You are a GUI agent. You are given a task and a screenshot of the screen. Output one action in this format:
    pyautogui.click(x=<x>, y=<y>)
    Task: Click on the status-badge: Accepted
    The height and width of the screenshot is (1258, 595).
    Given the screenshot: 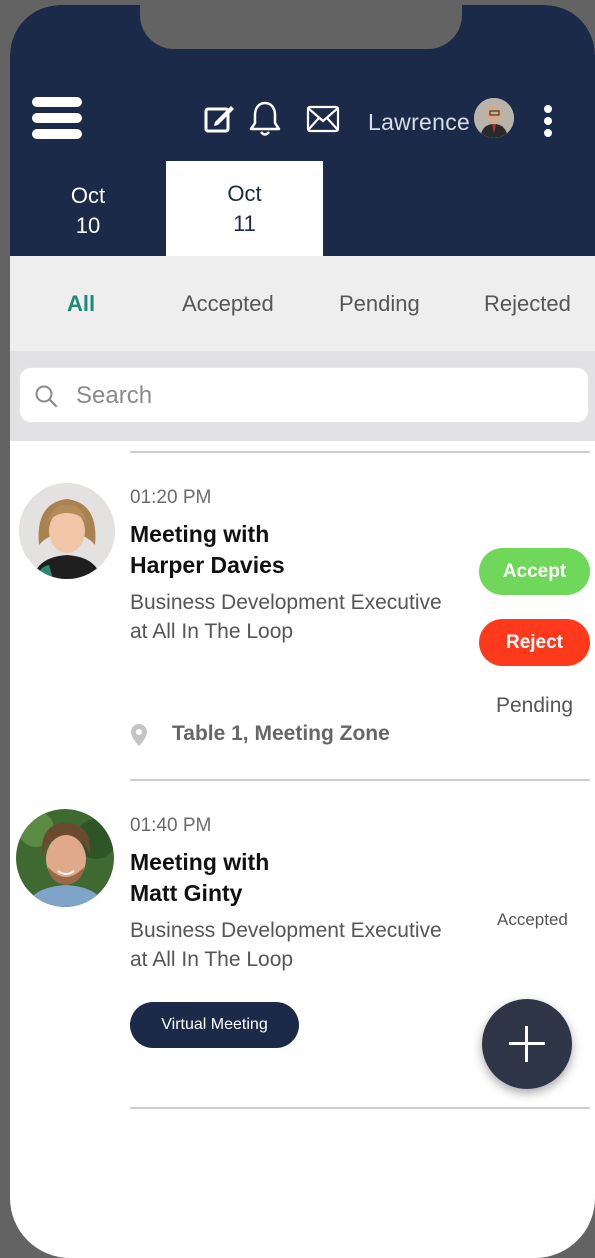 What is the action you would take?
    pyautogui.click(x=532, y=919)
    